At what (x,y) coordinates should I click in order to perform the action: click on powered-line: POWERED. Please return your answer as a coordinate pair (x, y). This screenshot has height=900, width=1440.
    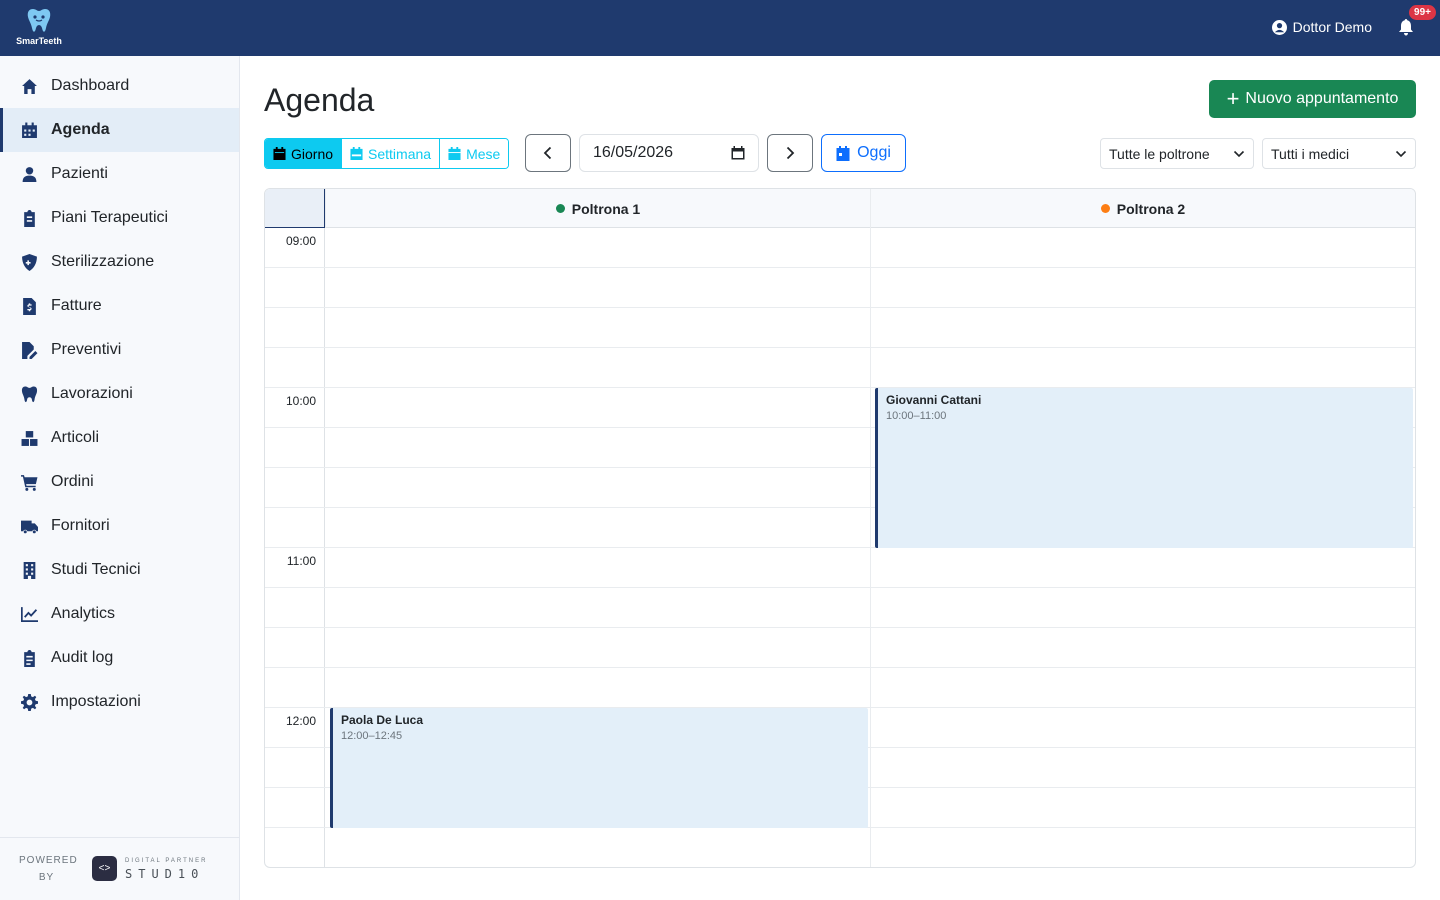
    Looking at the image, I should click on (48, 860).